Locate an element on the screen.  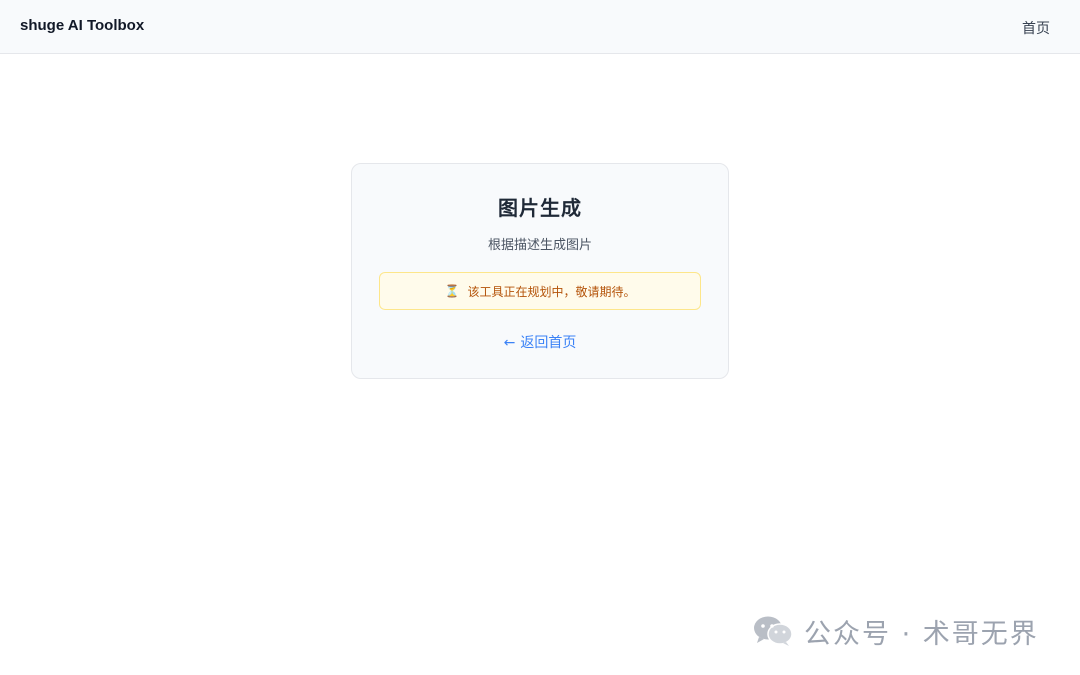
back-home-link: ← 返回首页 is located at coordinates (540, 342).